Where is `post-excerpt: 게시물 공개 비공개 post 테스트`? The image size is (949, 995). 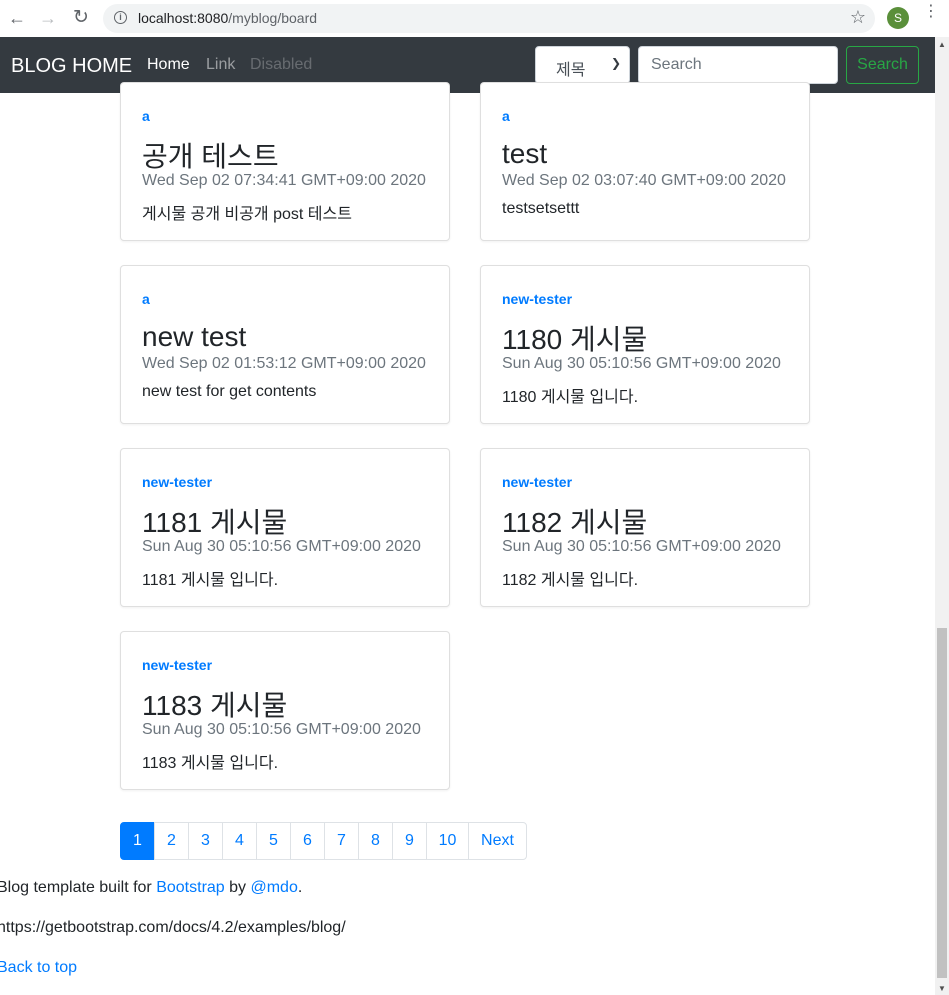 post-excerpt: 게시물 공개 비공개 post 테스트 is located at coordinates (247, 214).